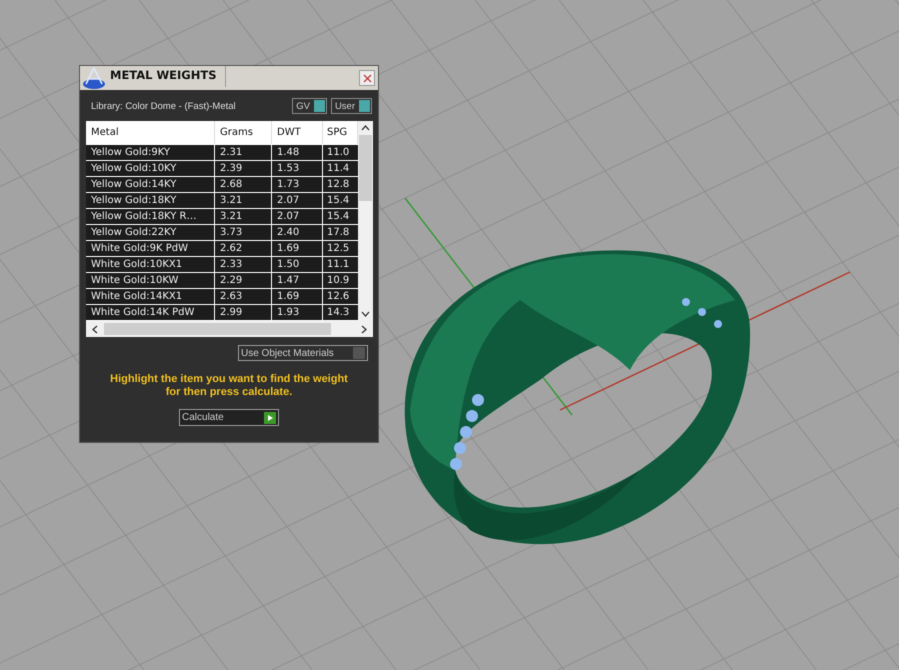  Describe the element at coordinates (150, 312) in the screenshot. I see `table-cell: White Gold:14K PdW` at that location.